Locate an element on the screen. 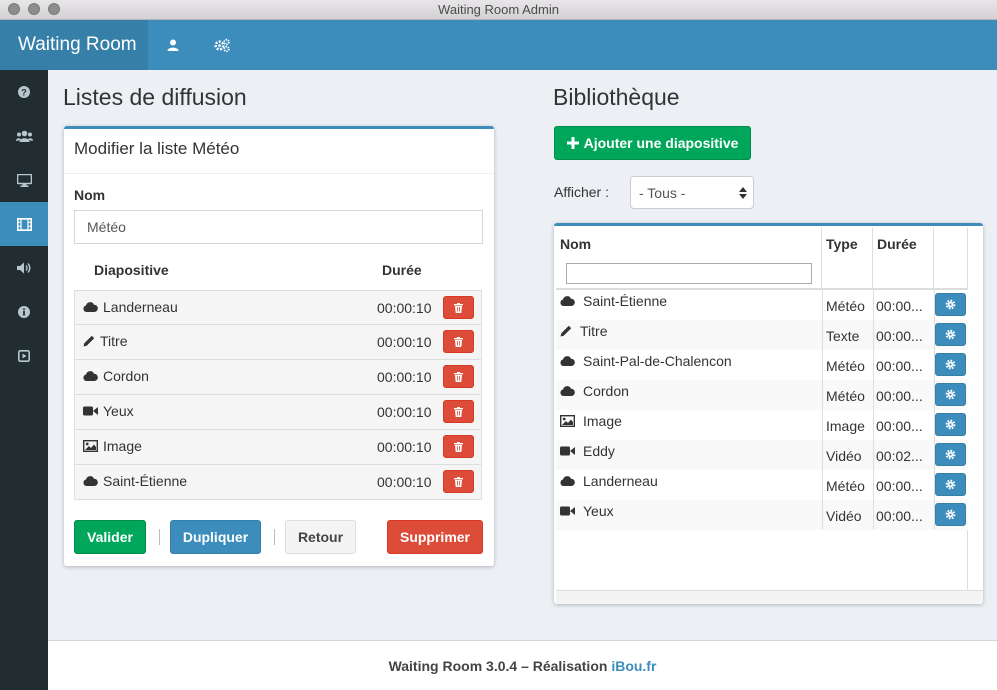 The width and height of the screenshot is (997, 690). column-divider is located at coordinates (822, 410).